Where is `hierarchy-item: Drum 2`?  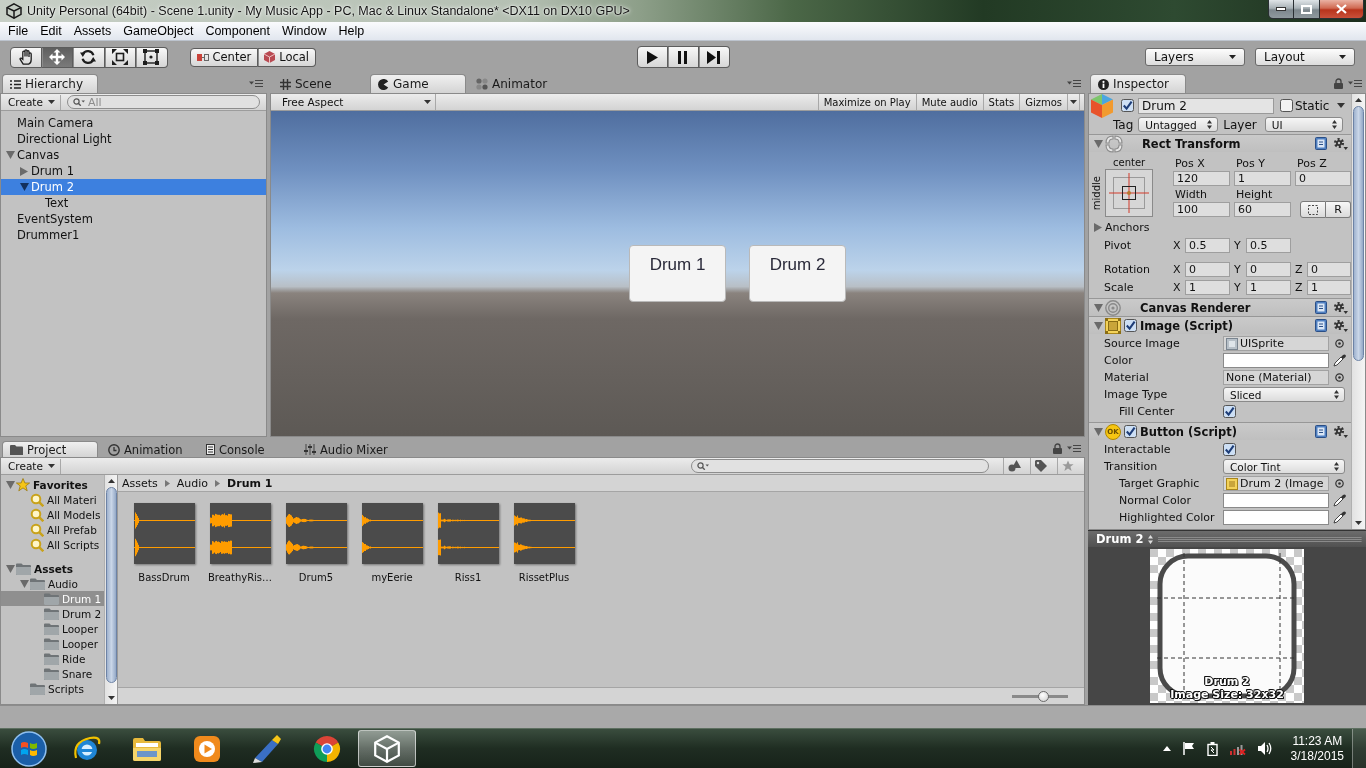 hierarchy-item: Drum 2 is located at coordinates (133, 187).